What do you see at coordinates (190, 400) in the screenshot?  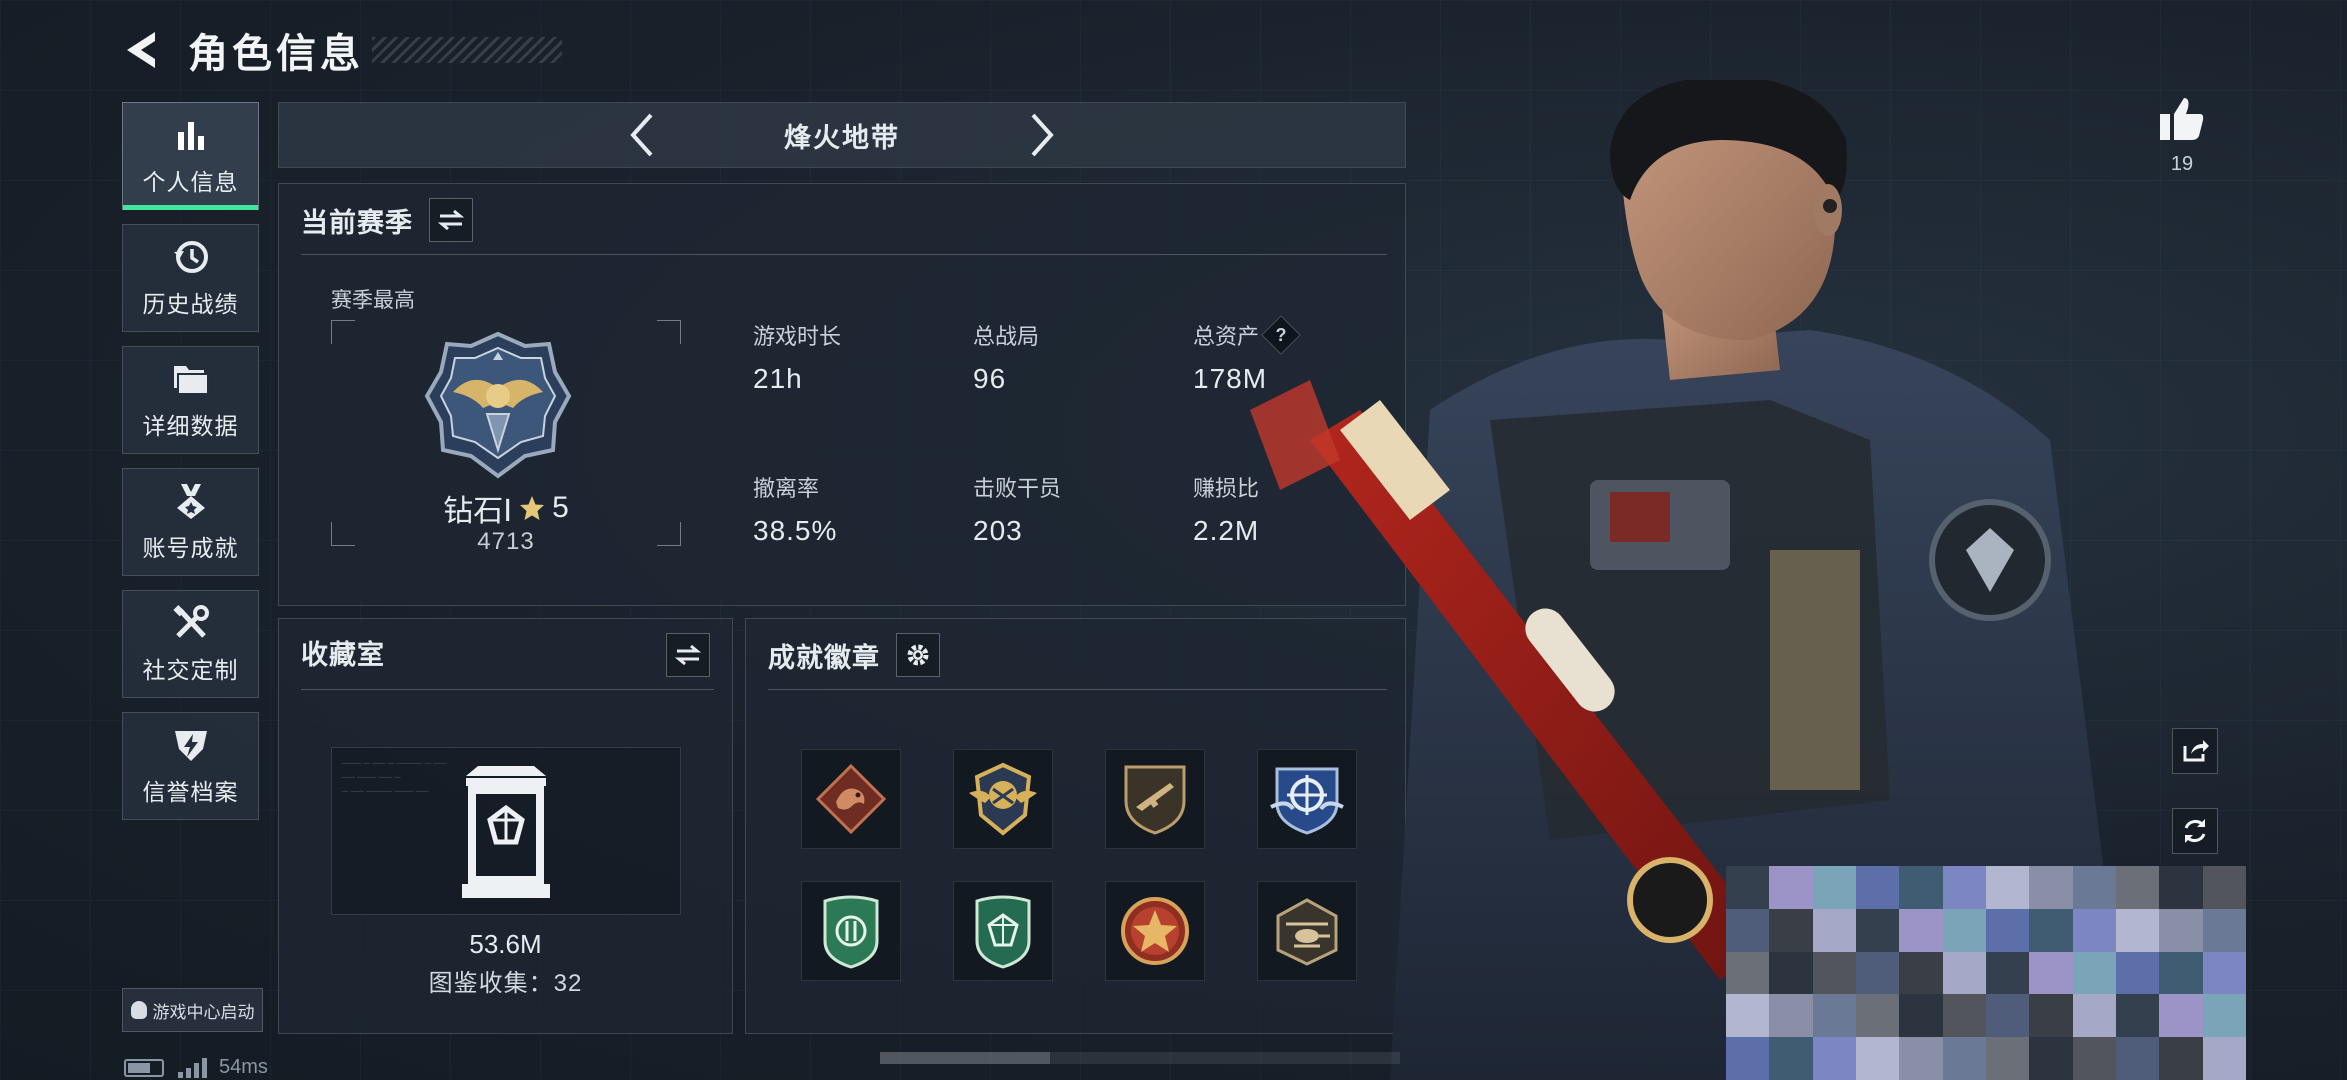 I see `sidebar-item-detailed-data: 详细数据` at bounding box center [190, 400].